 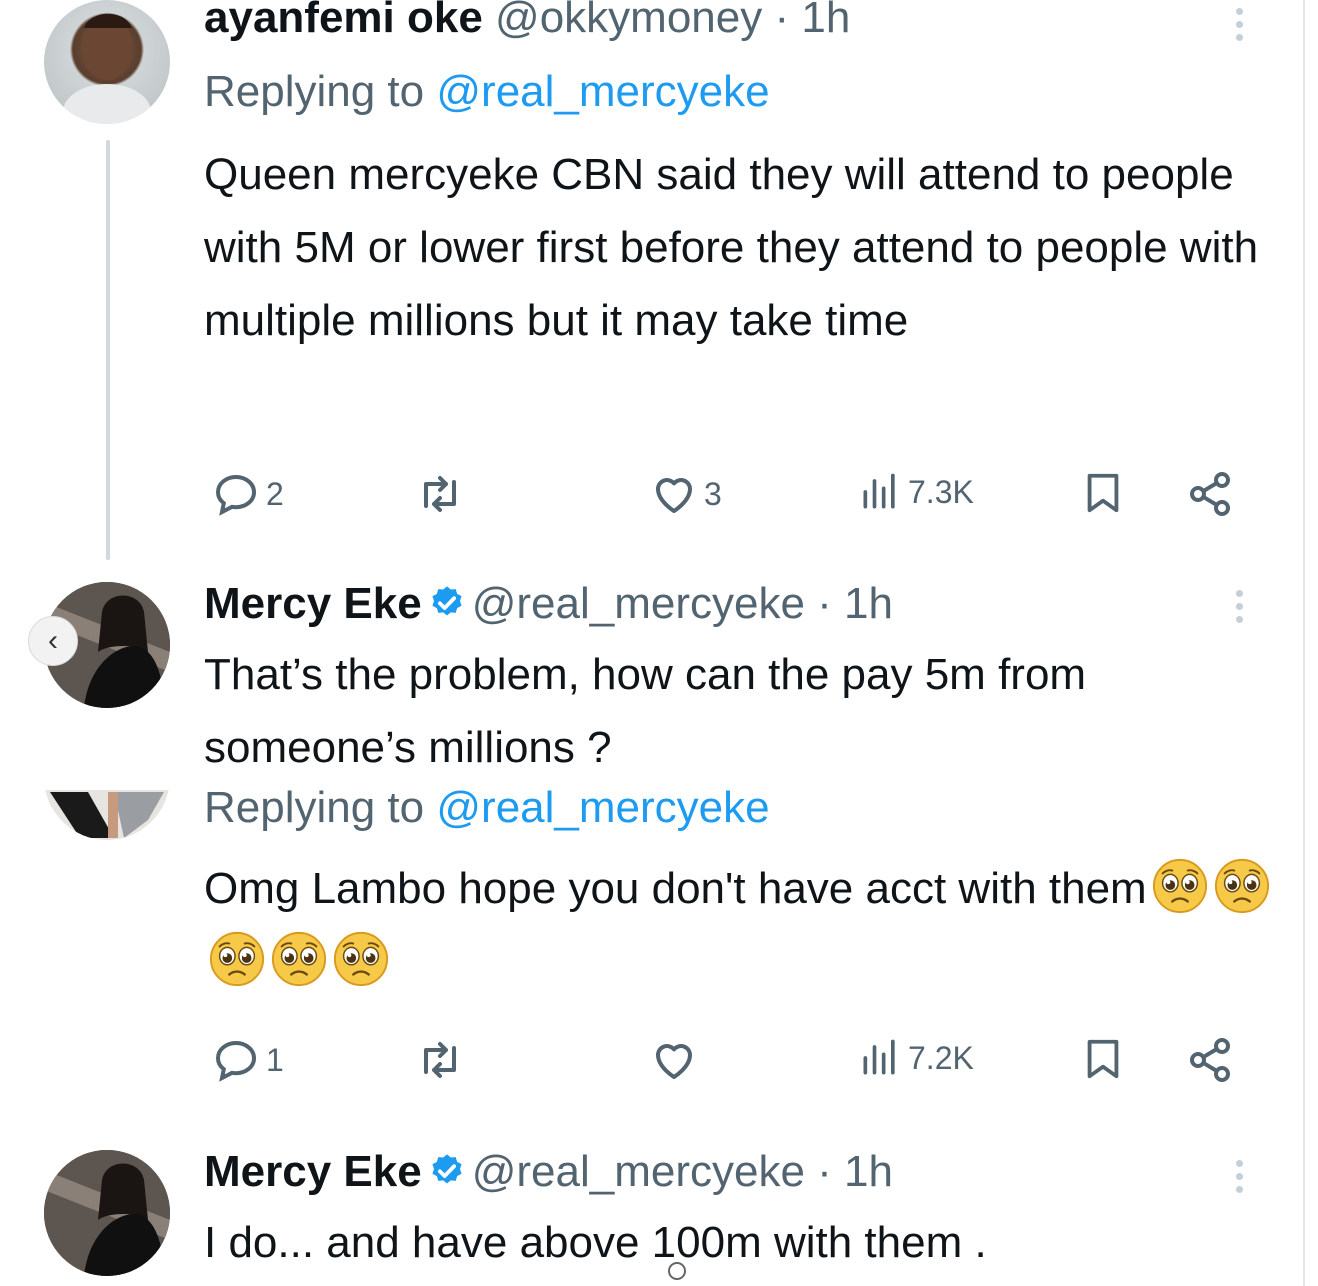 What do you see at coordinates (343, 21) in the screenshot?
I see `display-name: ayanfemi oke` at bounding box center [343, 21].